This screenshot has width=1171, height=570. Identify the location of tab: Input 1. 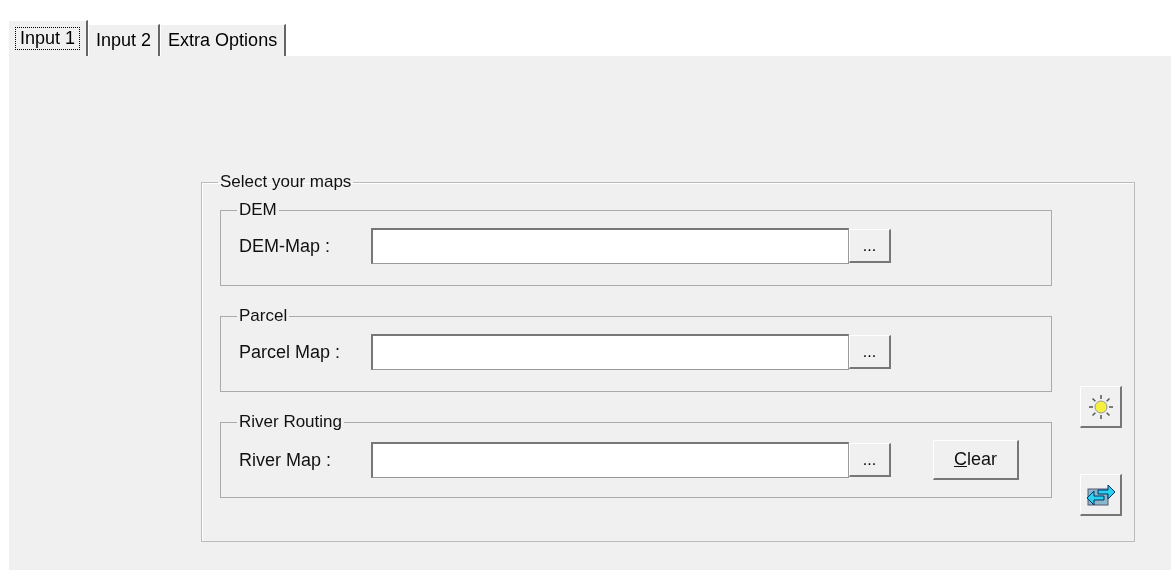
(48, 38).